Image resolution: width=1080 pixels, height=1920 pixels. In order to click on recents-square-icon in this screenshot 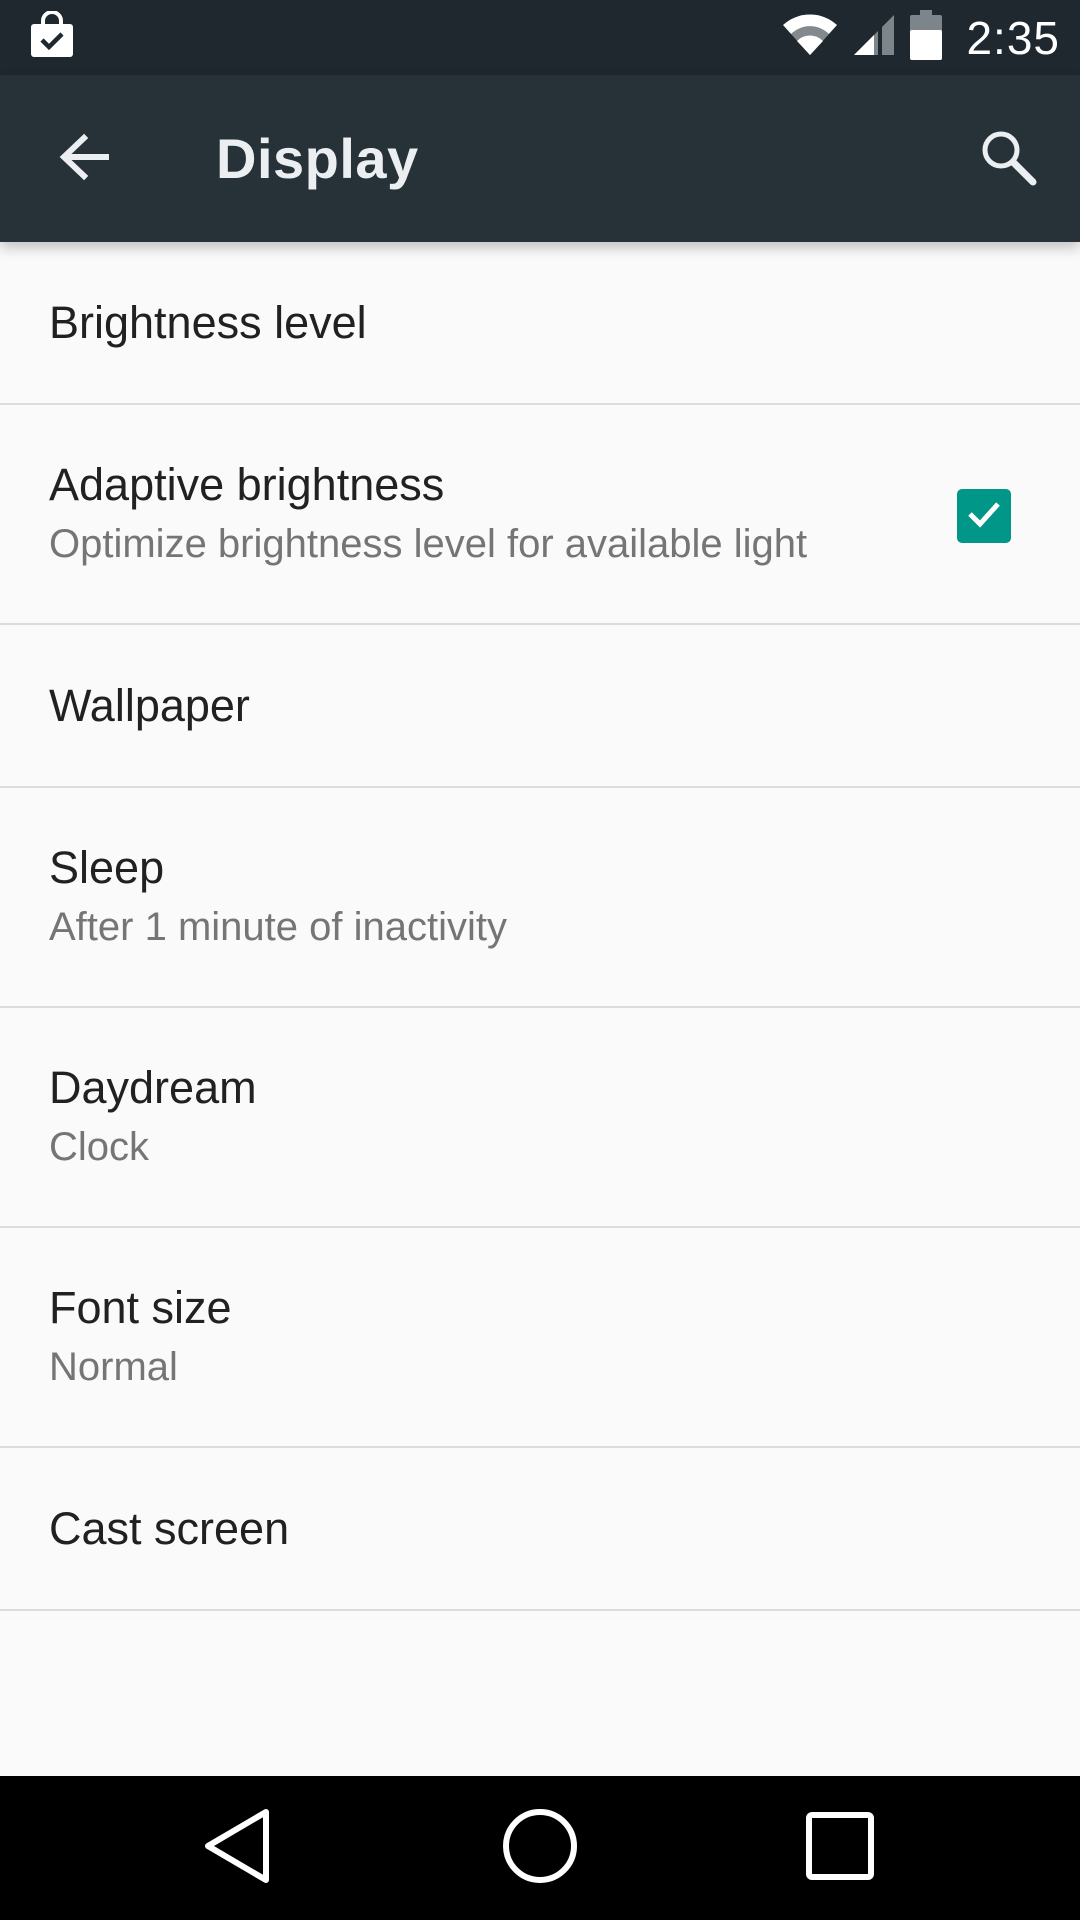, I will do `click(840, 1848)`.